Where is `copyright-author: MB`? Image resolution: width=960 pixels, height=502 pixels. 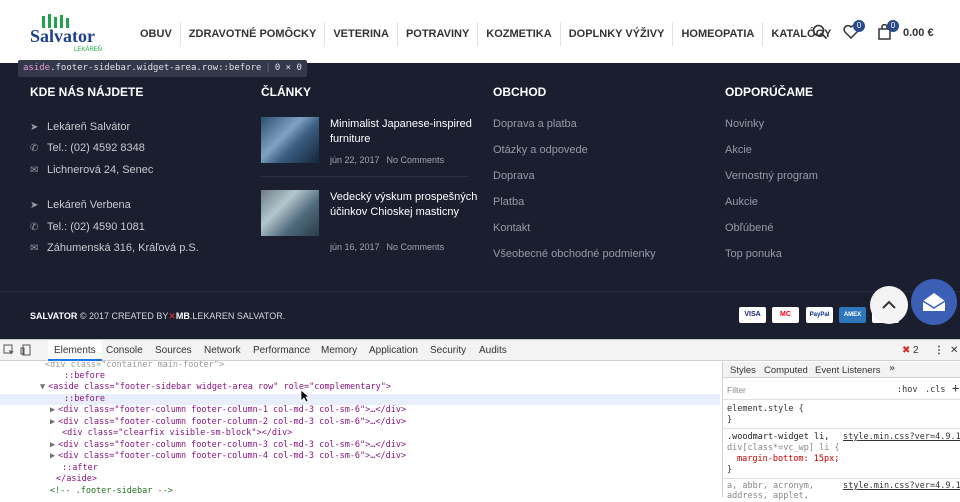 copyright-author: MB is located at coordinates (183, 316).